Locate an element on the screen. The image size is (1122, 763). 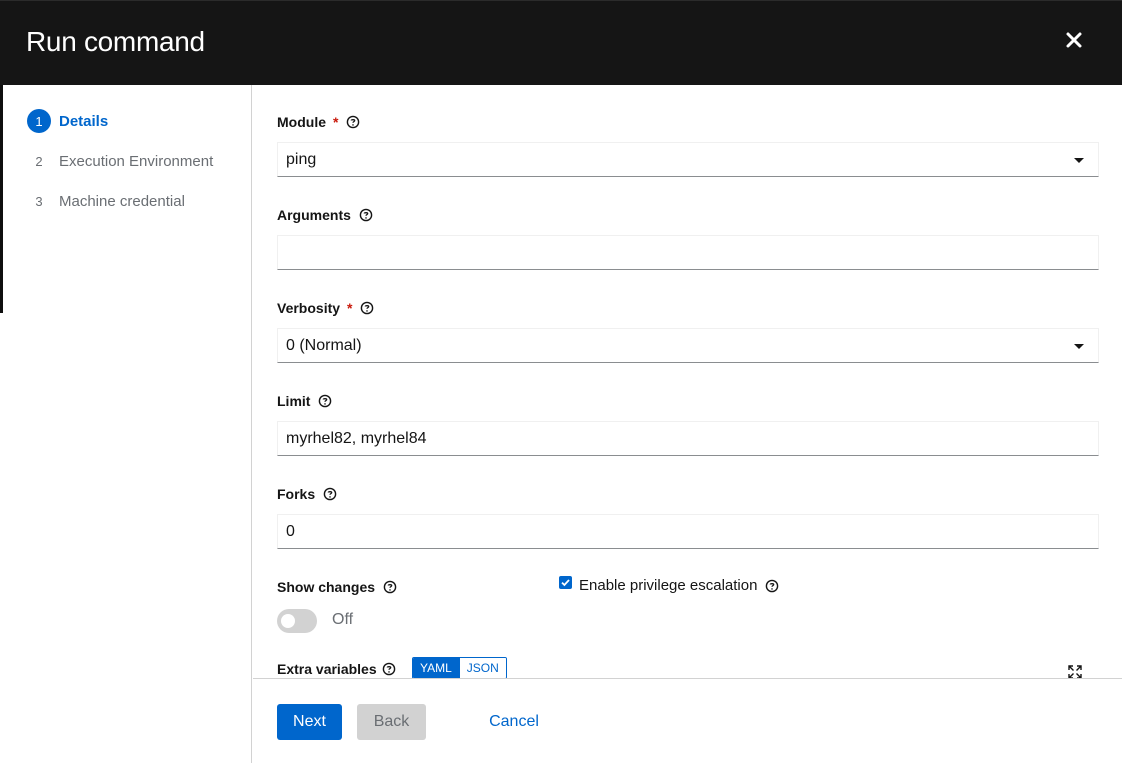
cancel-button: Cancel is located at coordinates (514, 722).